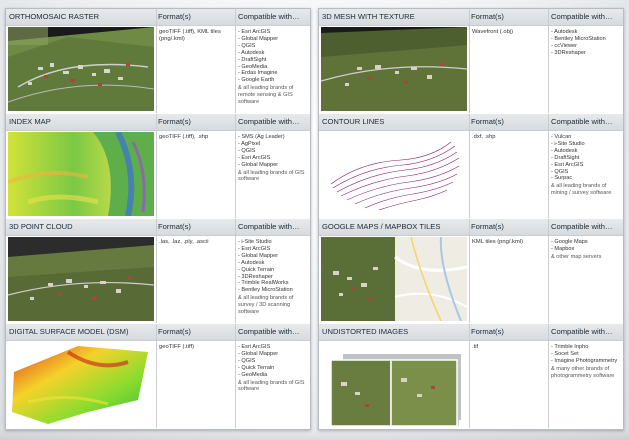  I want to click on orthomosaic-image, so click(81, 69).